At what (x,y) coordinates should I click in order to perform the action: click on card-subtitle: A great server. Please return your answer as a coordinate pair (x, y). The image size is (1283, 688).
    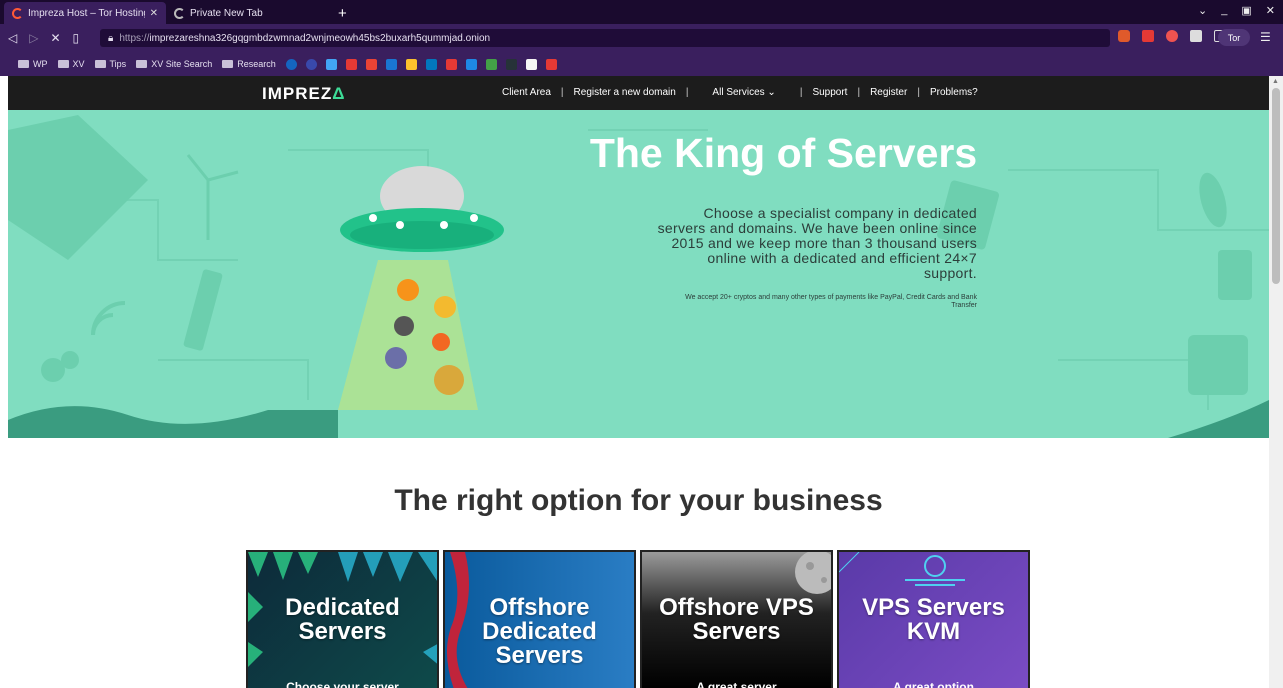
    Looking at the image, I should click on (736, 684).